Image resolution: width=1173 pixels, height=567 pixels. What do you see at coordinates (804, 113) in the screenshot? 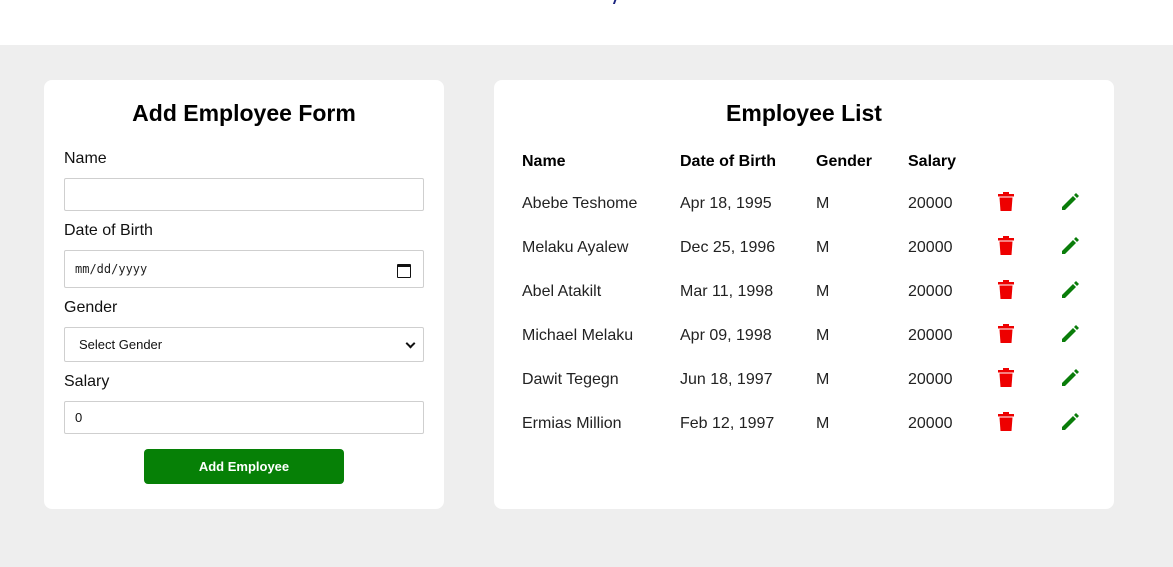
I see `list-title: Employee List` at bounding box center [804, 113].